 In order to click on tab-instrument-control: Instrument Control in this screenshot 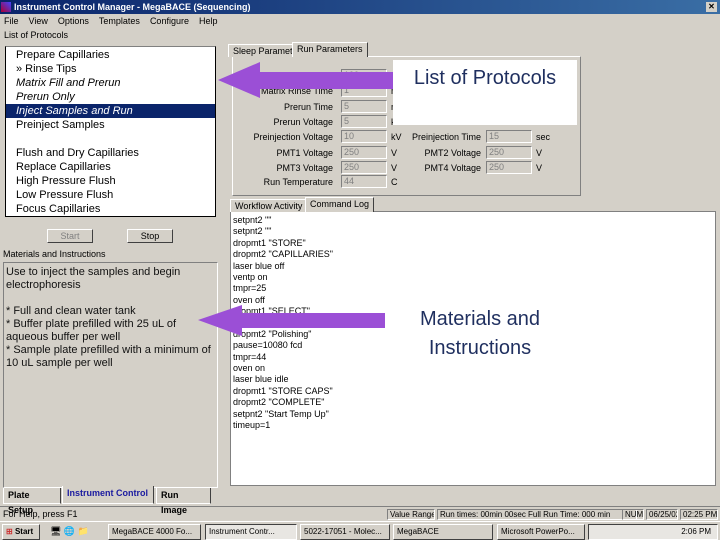, I will do `click(108, 495)`.